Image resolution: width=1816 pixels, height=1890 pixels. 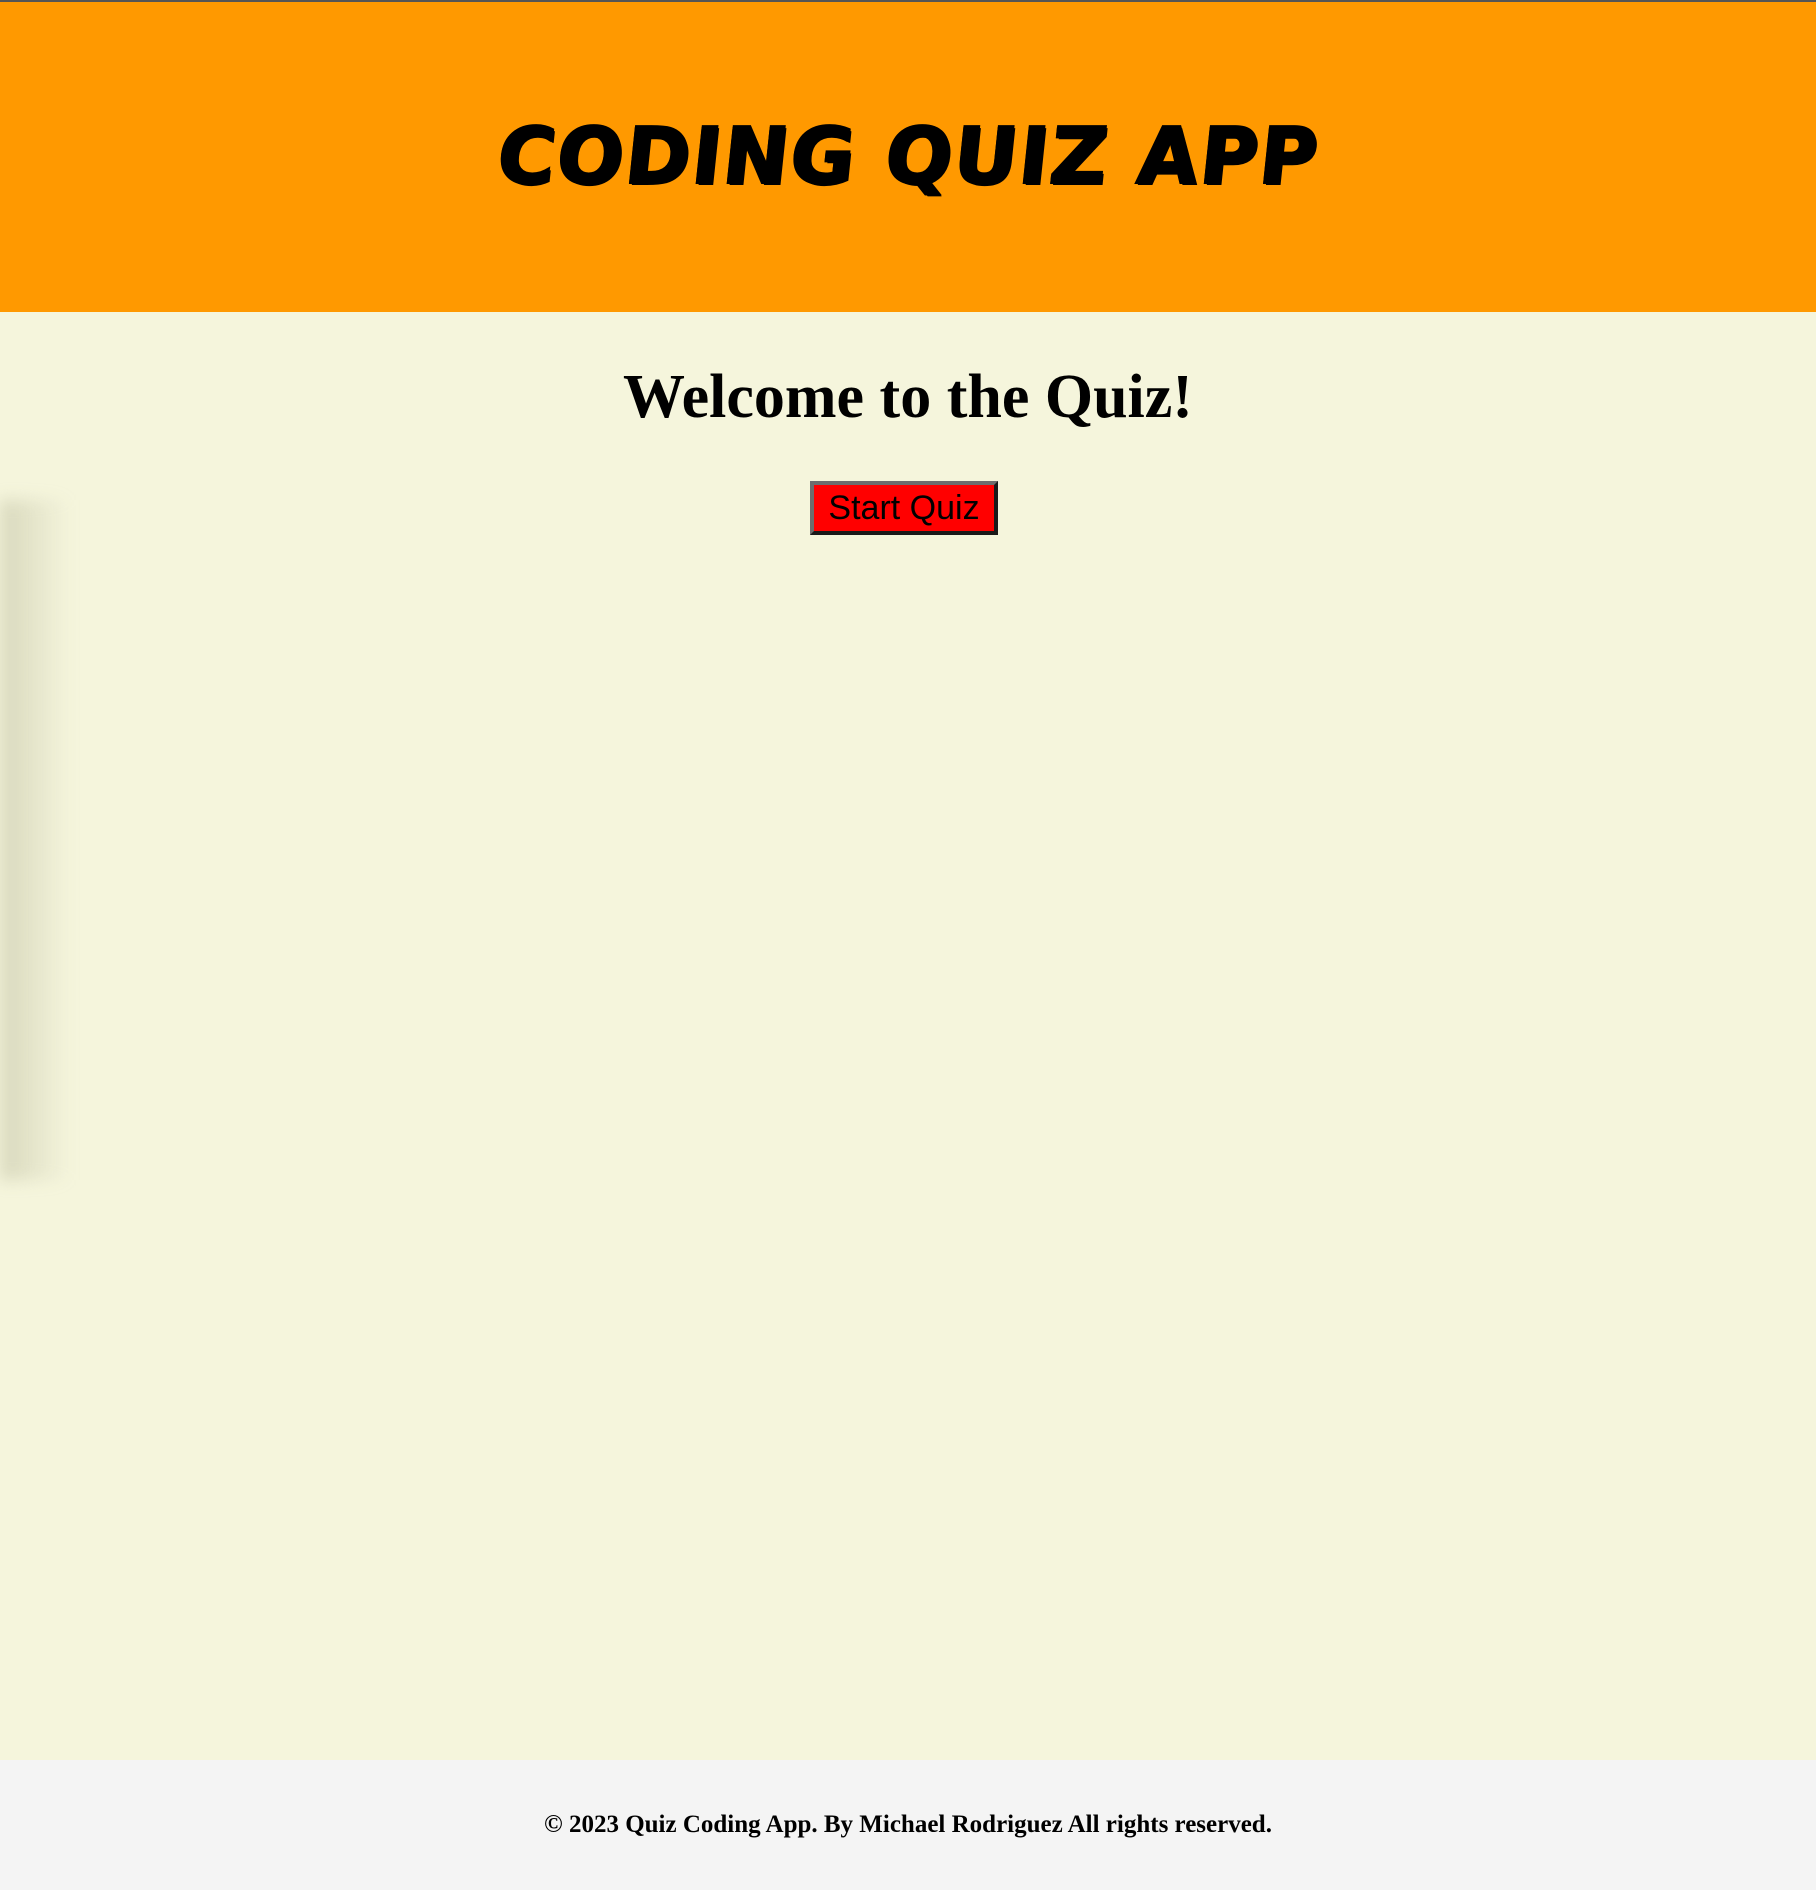 What do you see at coordinates (904, 508) in the screenshot?
I see `start-quiz-button: Start Quiz` at bounding box center [904, 508].